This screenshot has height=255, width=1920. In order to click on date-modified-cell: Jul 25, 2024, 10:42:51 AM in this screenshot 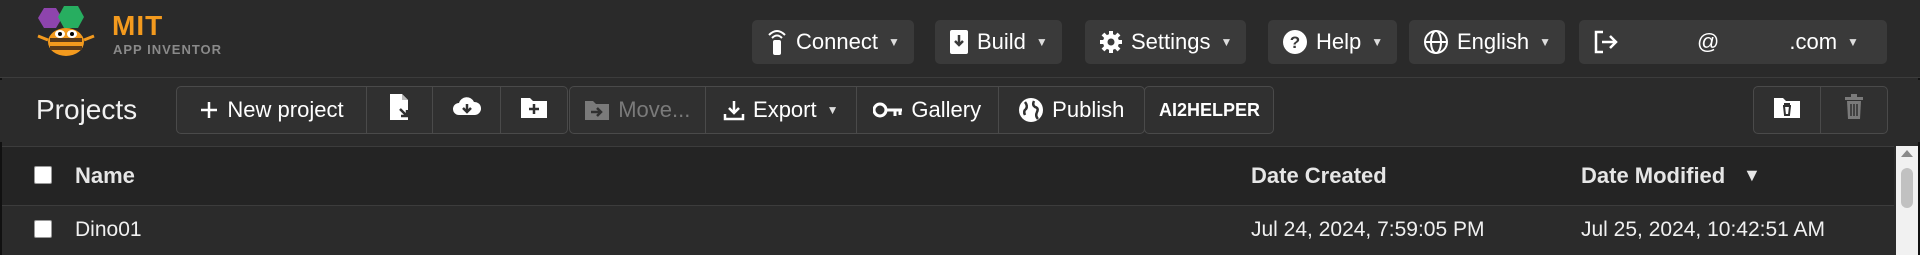, I will do `click(1703, 229)`.